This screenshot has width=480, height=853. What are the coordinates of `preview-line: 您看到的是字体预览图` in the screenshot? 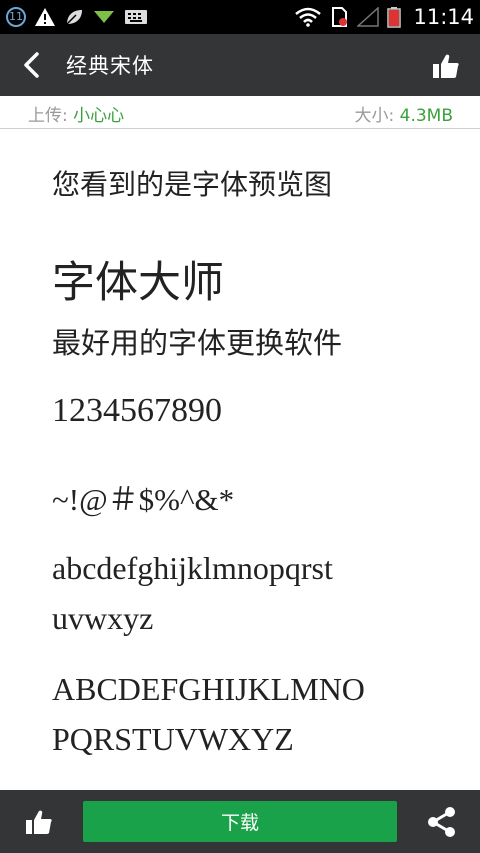 It's located at (192, 184).